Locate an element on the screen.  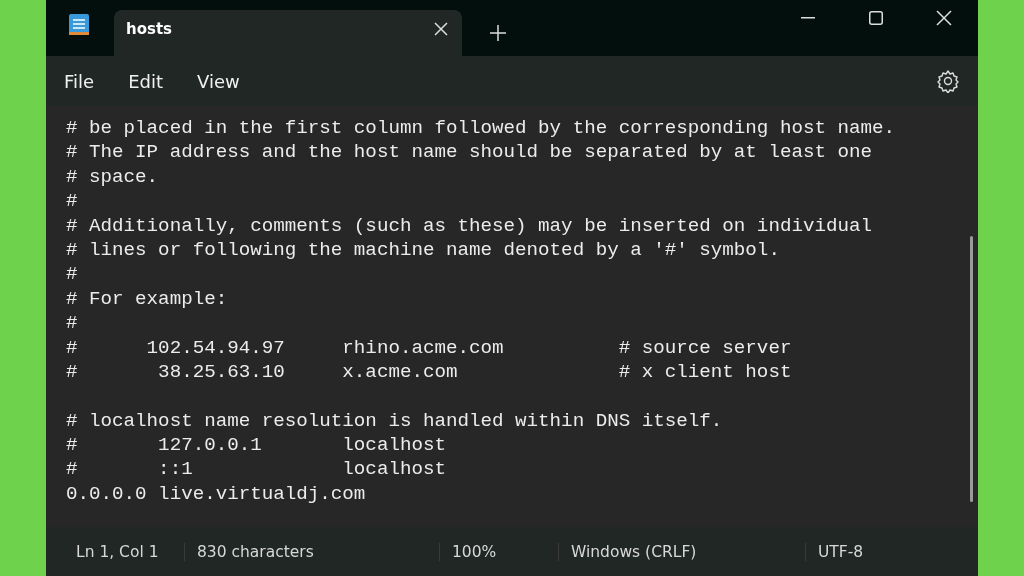
text-line: # space. is located at coordinates (113, 177).